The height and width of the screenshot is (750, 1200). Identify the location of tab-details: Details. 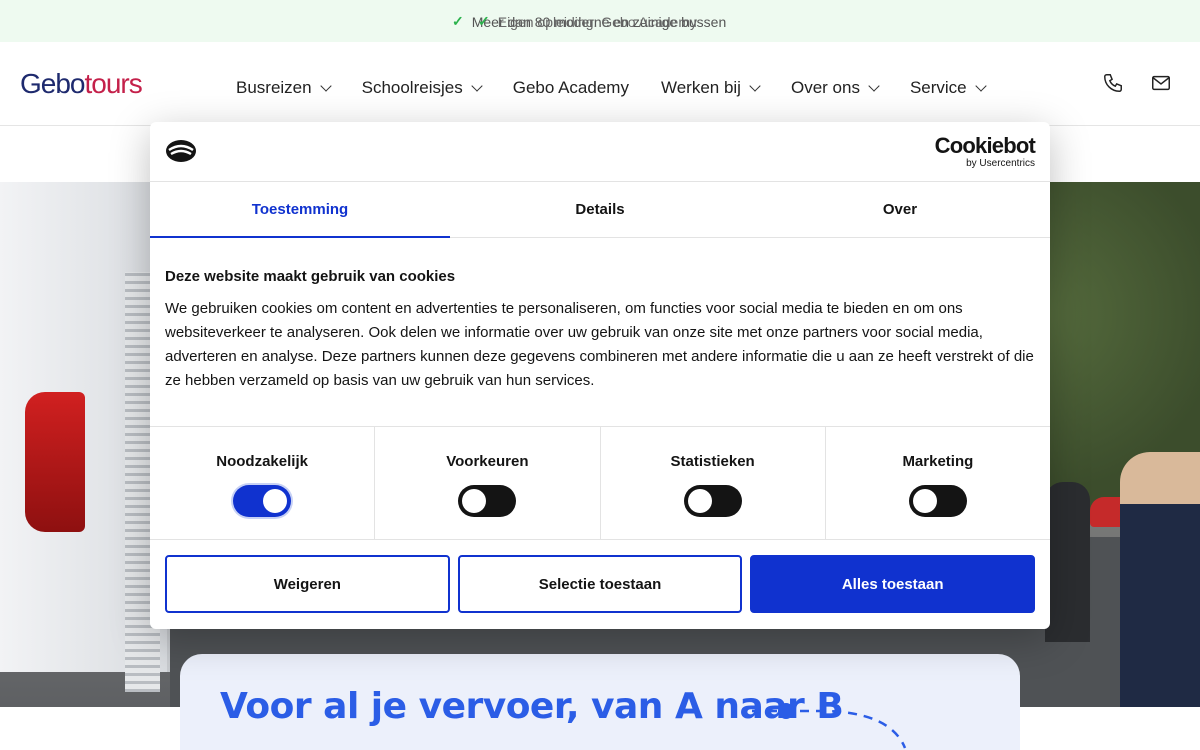
(600, 209).